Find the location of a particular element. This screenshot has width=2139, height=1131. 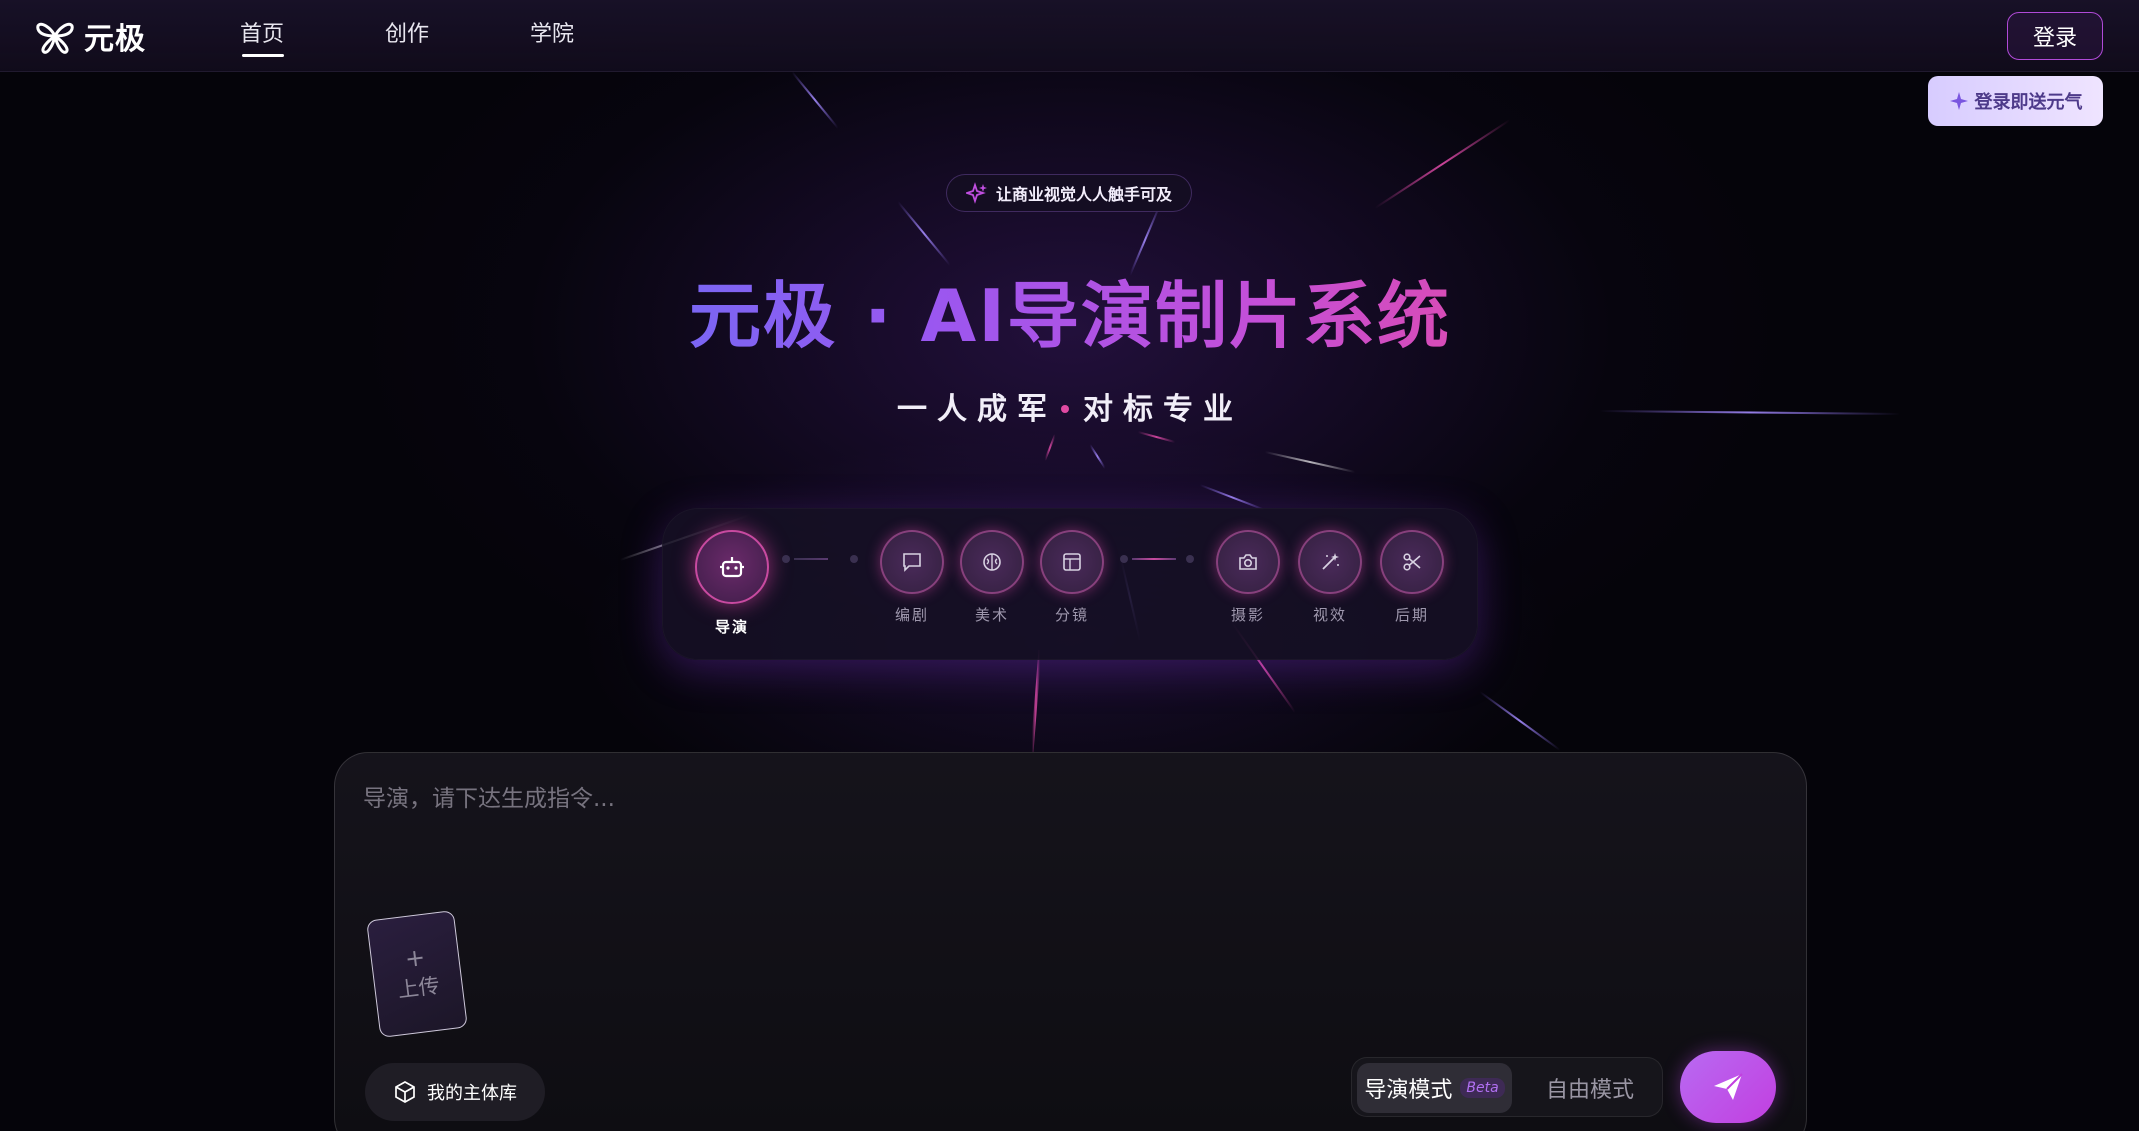

login-button: 登录 is located at coordinates (2055, 36).